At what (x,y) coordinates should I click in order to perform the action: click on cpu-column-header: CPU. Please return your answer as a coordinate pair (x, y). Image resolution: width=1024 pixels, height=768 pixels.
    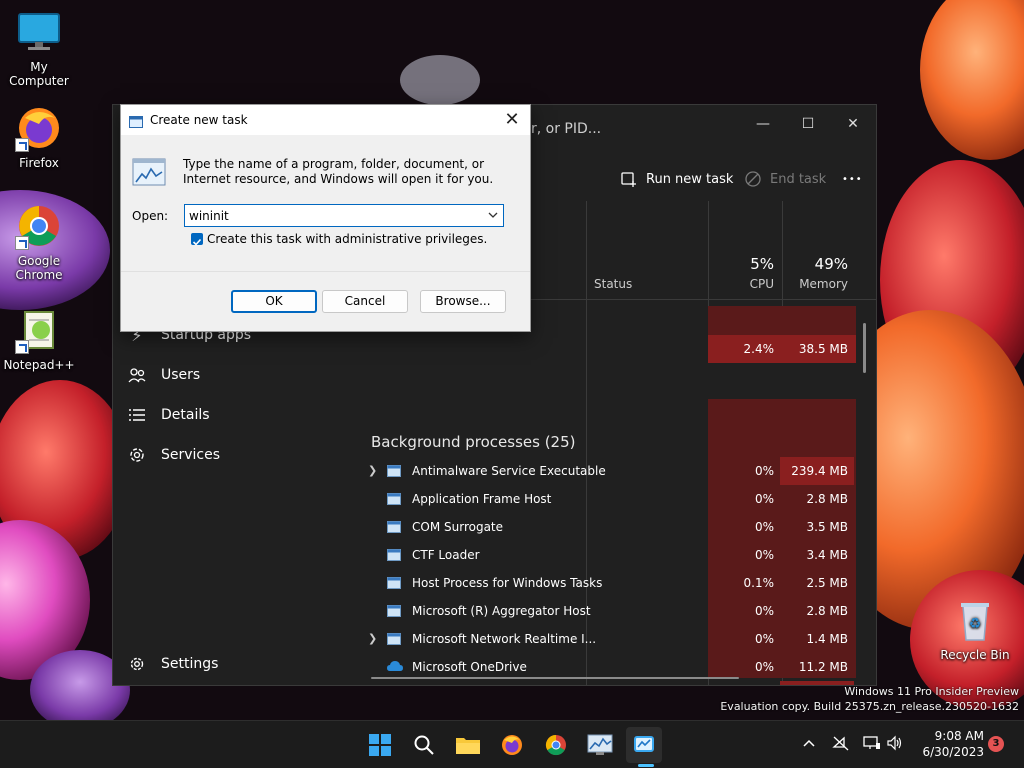
    Looking at the image, I should click on (741, 284).